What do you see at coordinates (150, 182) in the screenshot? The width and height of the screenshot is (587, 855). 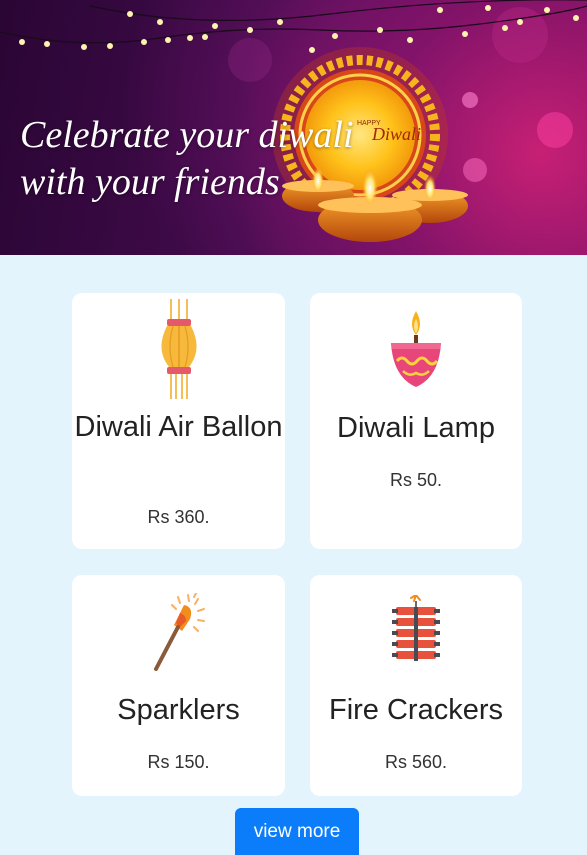 I see `hero-title-line-2: with your friends` at bounding box center [150, 182].